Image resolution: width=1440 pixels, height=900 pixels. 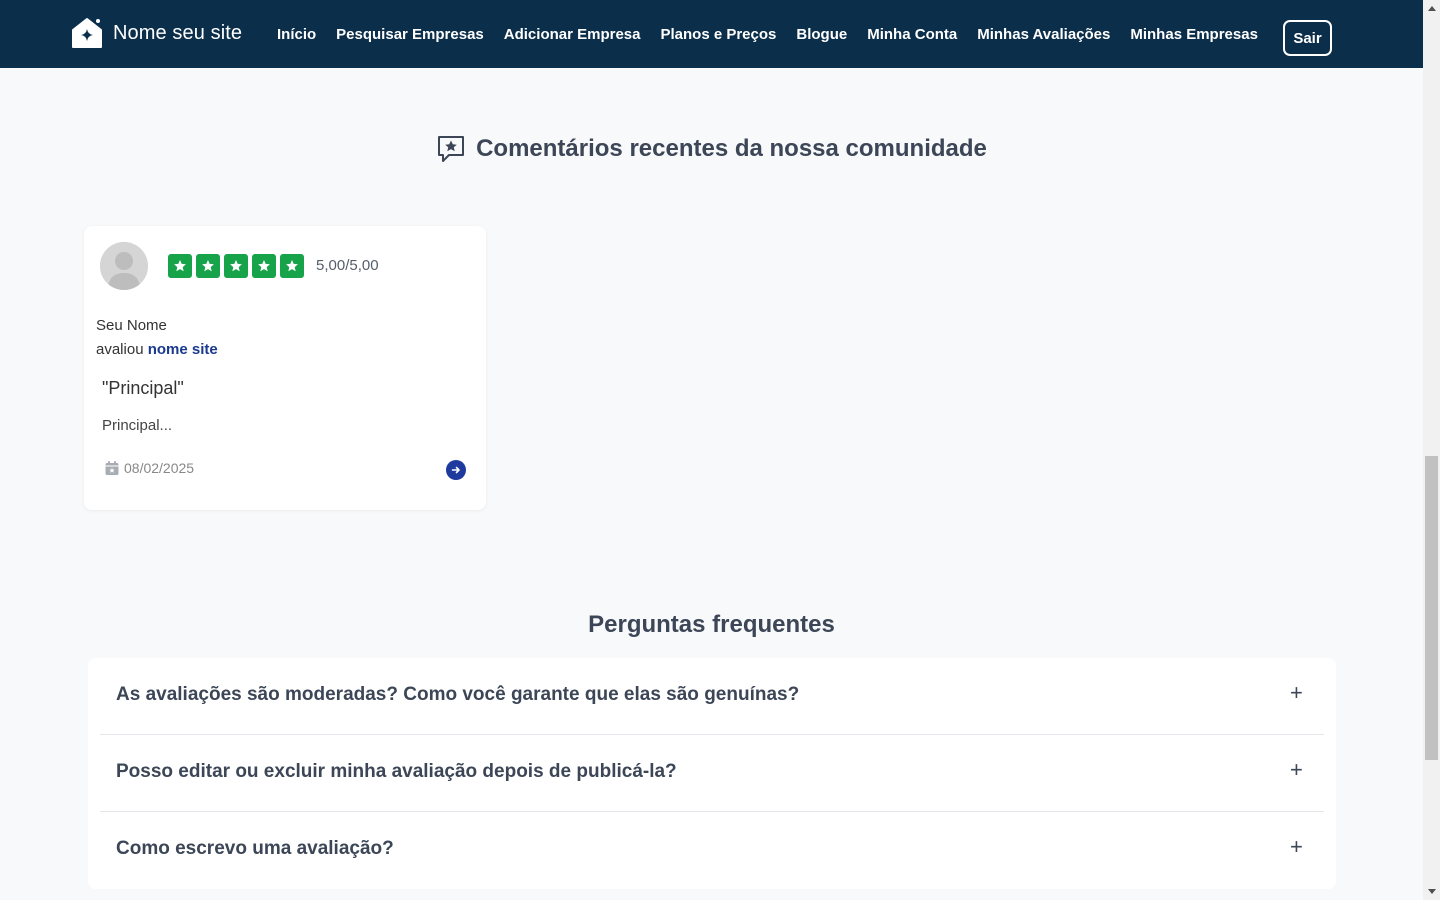 What do you see at coordinates (1194, 34) in the screenshot?
I see `nav-minhas-empresas: Minhas Empresas` at bounding box center [1194, 34].